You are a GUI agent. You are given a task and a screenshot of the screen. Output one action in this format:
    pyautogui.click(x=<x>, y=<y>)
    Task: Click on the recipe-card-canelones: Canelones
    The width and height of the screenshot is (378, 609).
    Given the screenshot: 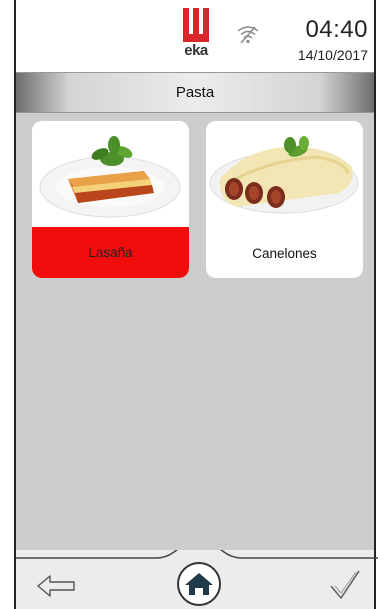 What is the action you would take?
    pyautogui.click(x=284, y=199)
    